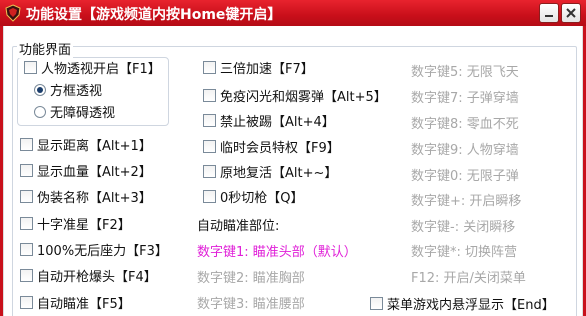 Image resolution: width=586 pixels, height=316 pixels. I want to click on hotkey-zero-hp-immortal: 数字键8: 零血不死, so click(465, 124).